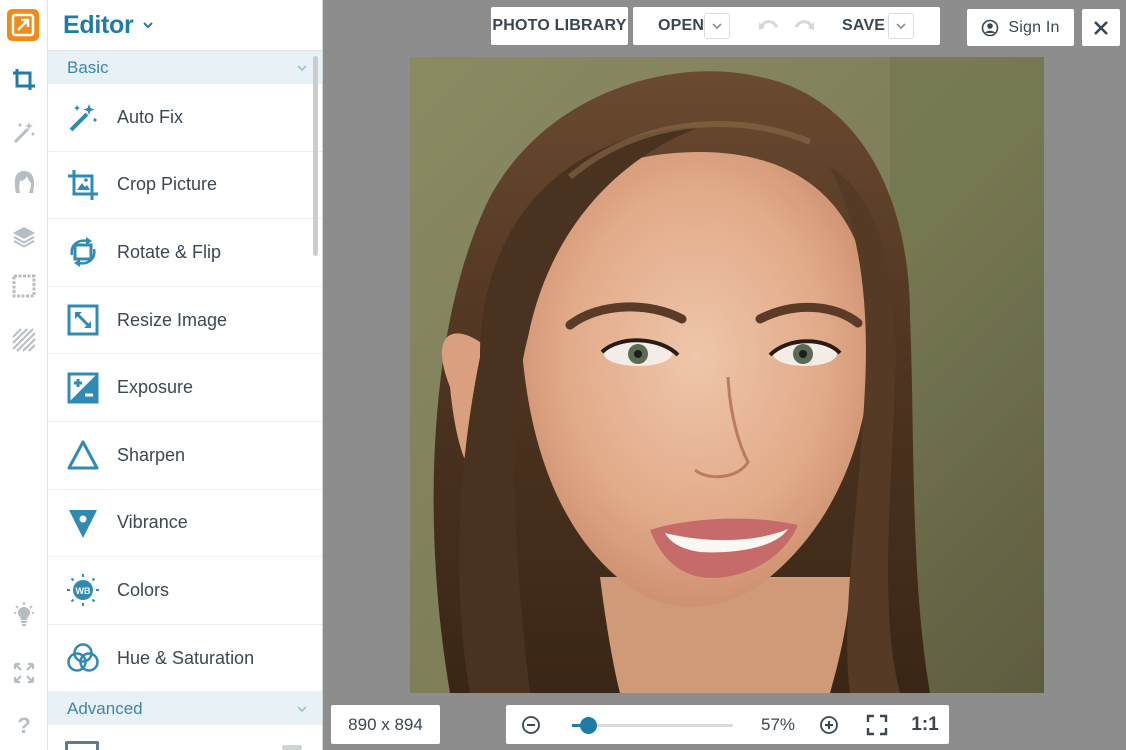 This screenshot has height=750, width=1126. I want to click on resize-icon, so click(83, 320).